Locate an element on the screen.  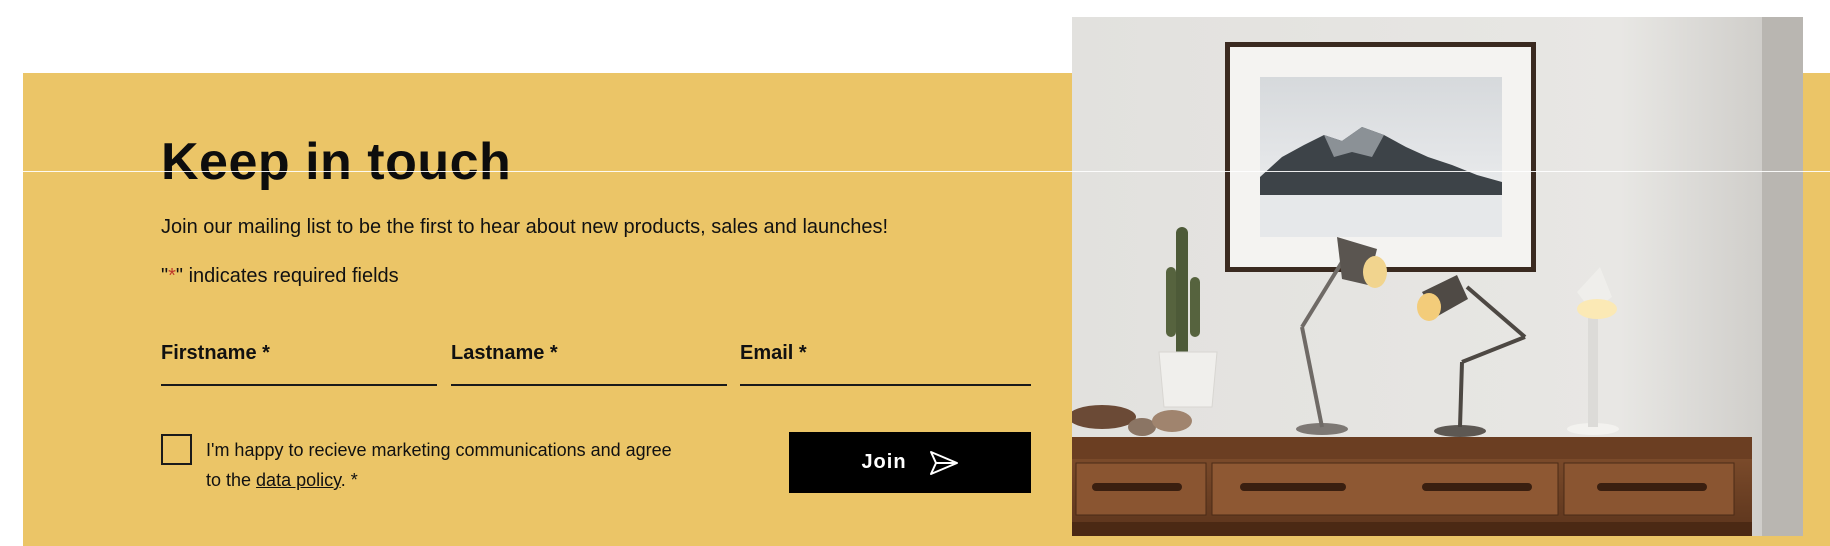
newsletter-title: Keep in touch is located at coordinates (336, 162).